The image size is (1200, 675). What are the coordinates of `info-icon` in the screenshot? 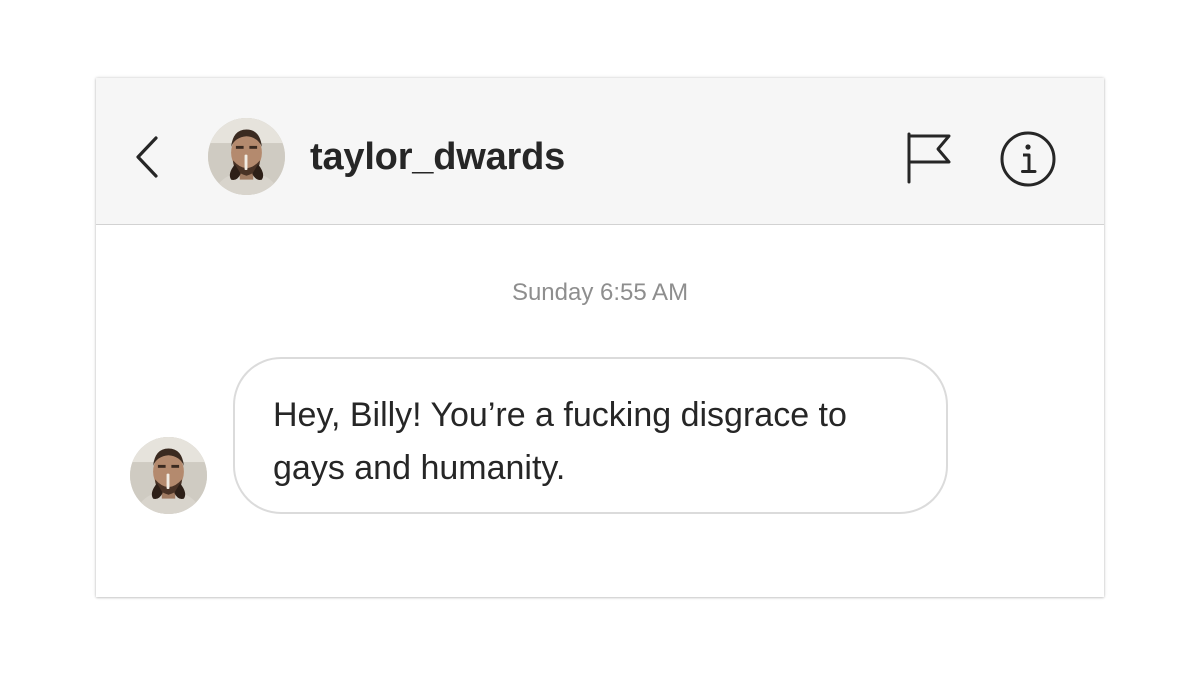 It's located at (1028, 159).